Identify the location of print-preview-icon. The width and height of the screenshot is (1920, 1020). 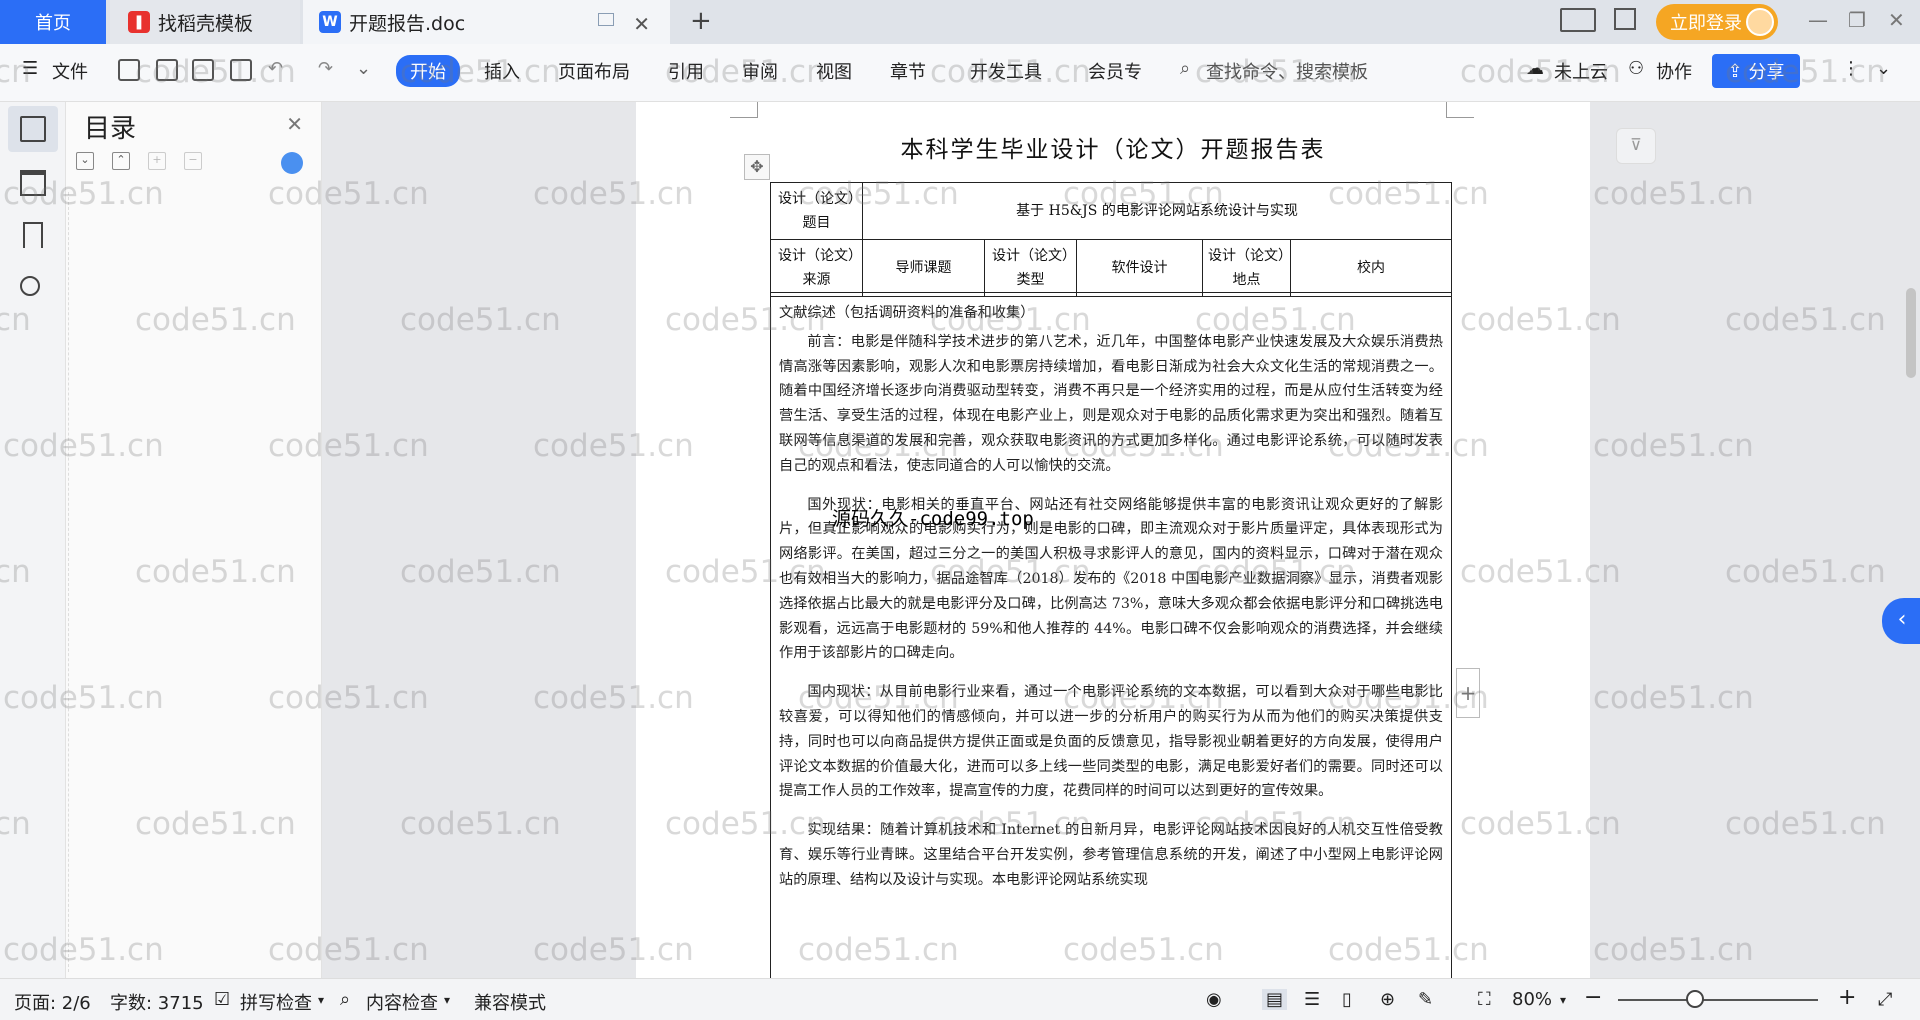
(241, 70).